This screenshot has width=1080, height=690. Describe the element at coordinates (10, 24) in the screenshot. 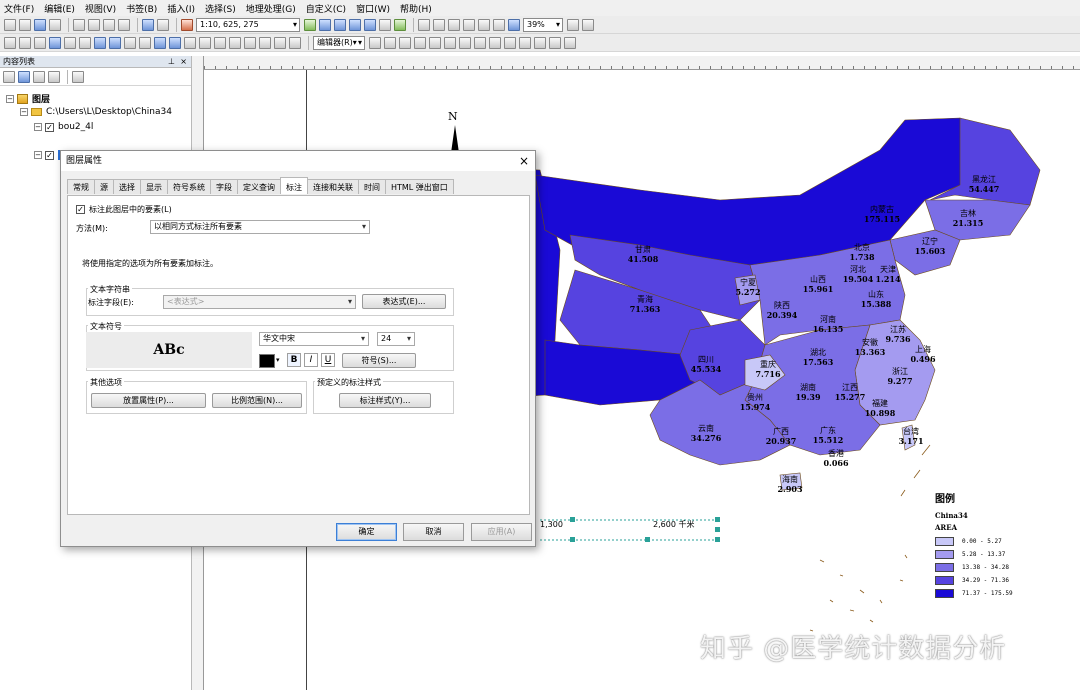

I see `new-document-icon` at that location.